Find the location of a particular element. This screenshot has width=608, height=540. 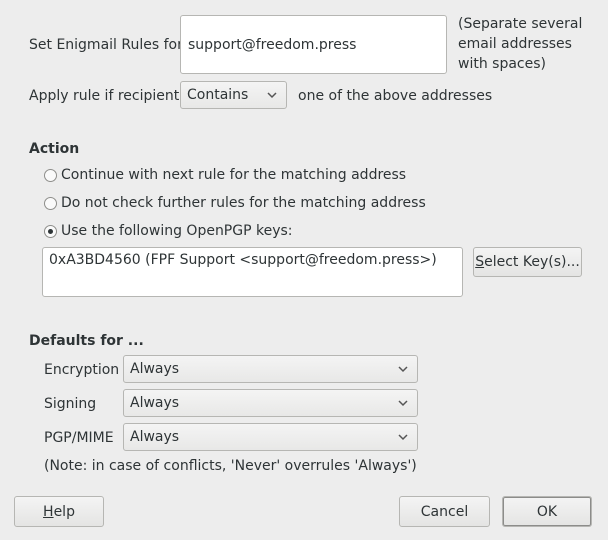

signing-label: Signing is located at coordinates (70, 404).